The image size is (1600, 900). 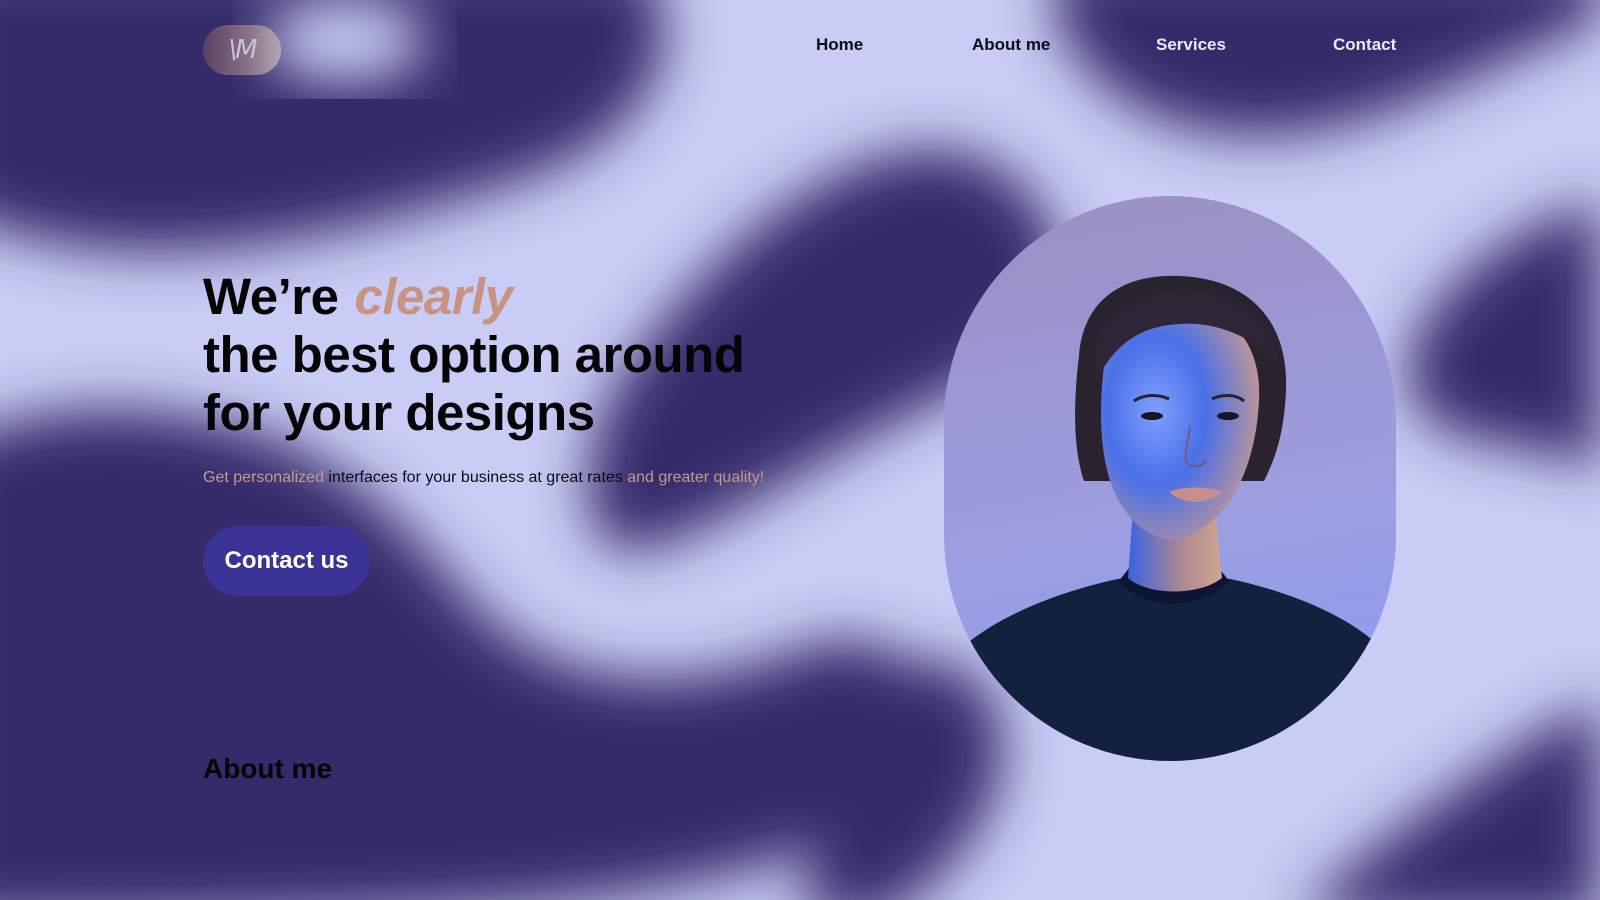 What do you see at coordinates (286, 561) in the screenshot?
I see `contact-us-button: Contact us` at bounding box center [286, 561].